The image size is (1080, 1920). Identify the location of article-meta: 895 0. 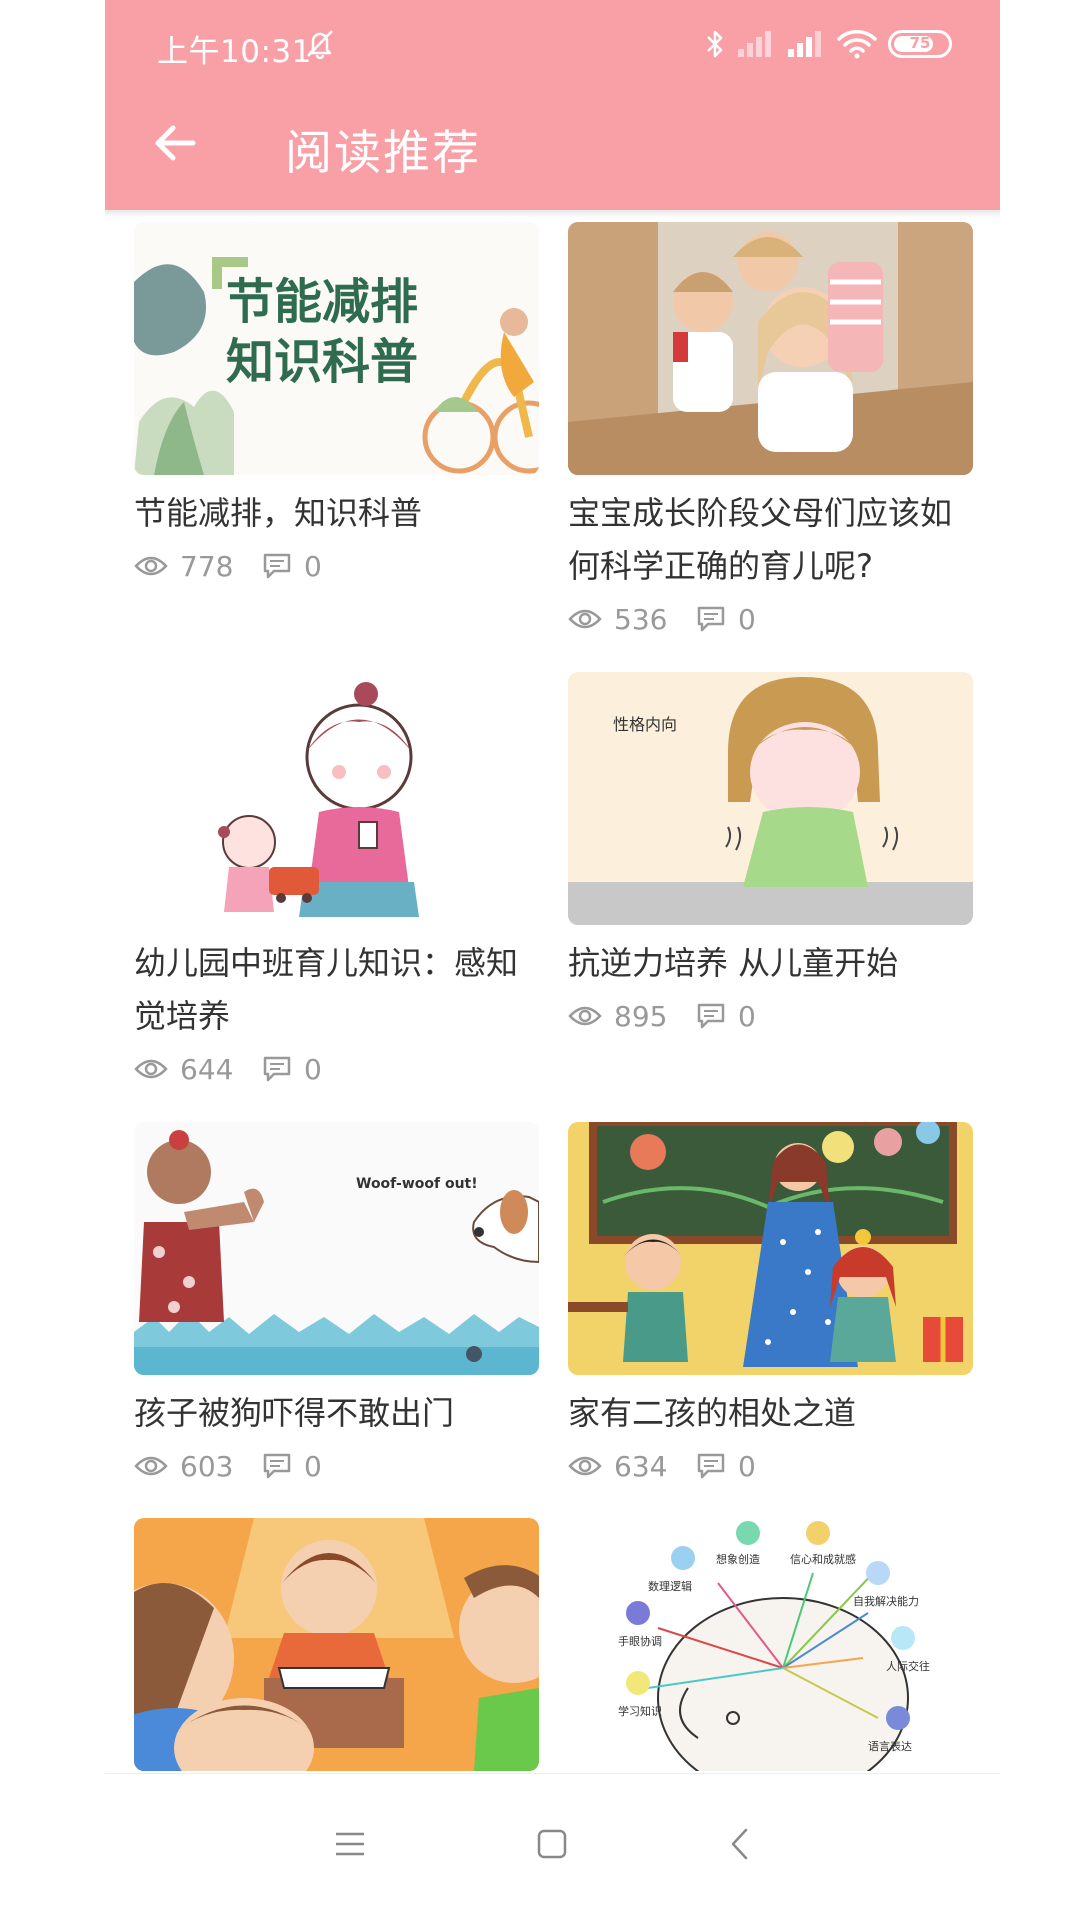
(770, 1016).